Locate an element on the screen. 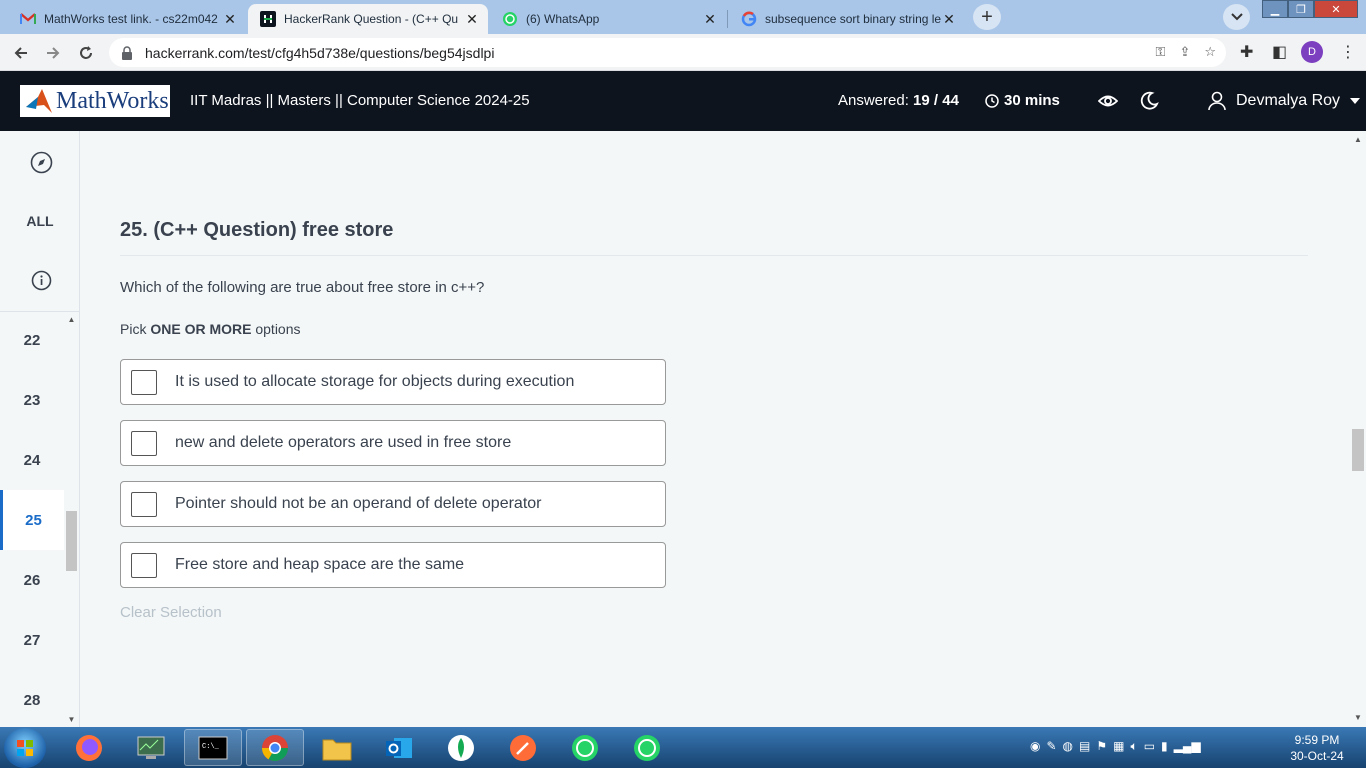 This screenshot has height=768, width=1366. compass-icon is located at coordinates (41, 162).